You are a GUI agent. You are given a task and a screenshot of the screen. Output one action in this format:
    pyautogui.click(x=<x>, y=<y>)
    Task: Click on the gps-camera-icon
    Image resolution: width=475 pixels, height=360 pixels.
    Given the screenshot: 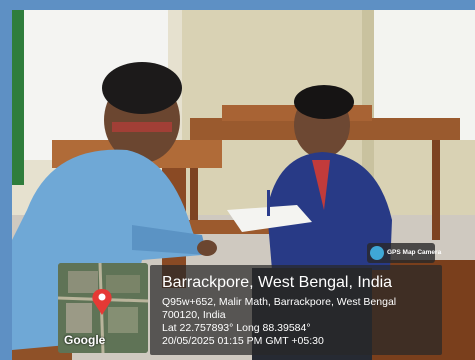 What is the action you would take?
    pyautogui.click(x=377, y=253)
    